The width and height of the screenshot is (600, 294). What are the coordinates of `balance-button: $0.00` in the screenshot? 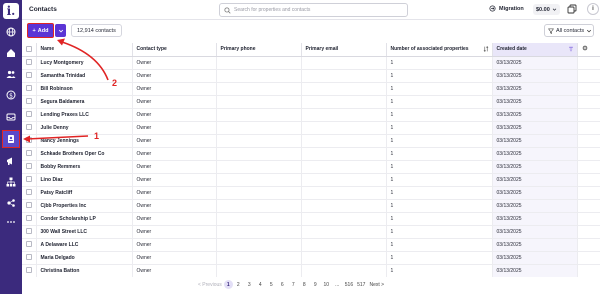 It's located at (546, 9).